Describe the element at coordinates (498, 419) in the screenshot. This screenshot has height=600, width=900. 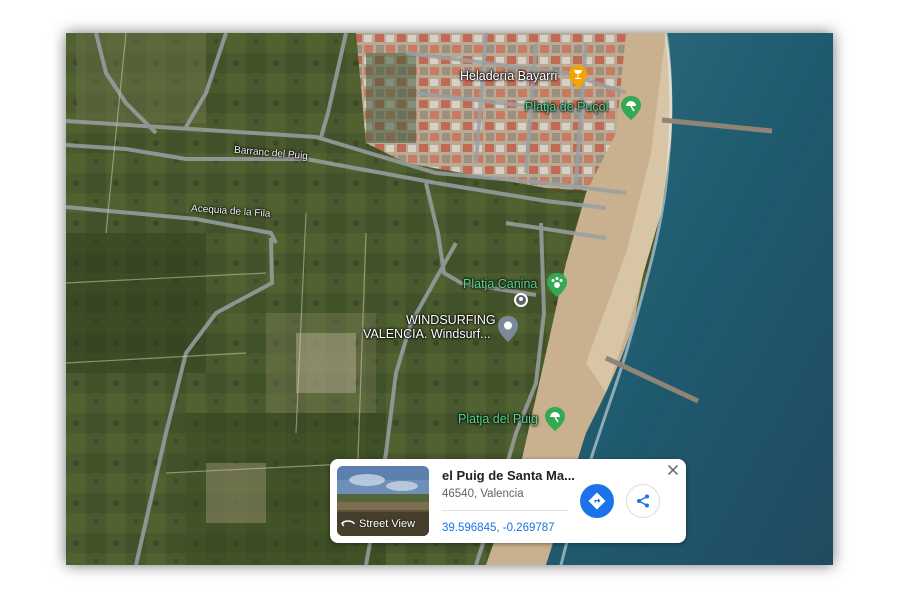
I see `poi-label-platja-puig: Platja del Puig` at that location.